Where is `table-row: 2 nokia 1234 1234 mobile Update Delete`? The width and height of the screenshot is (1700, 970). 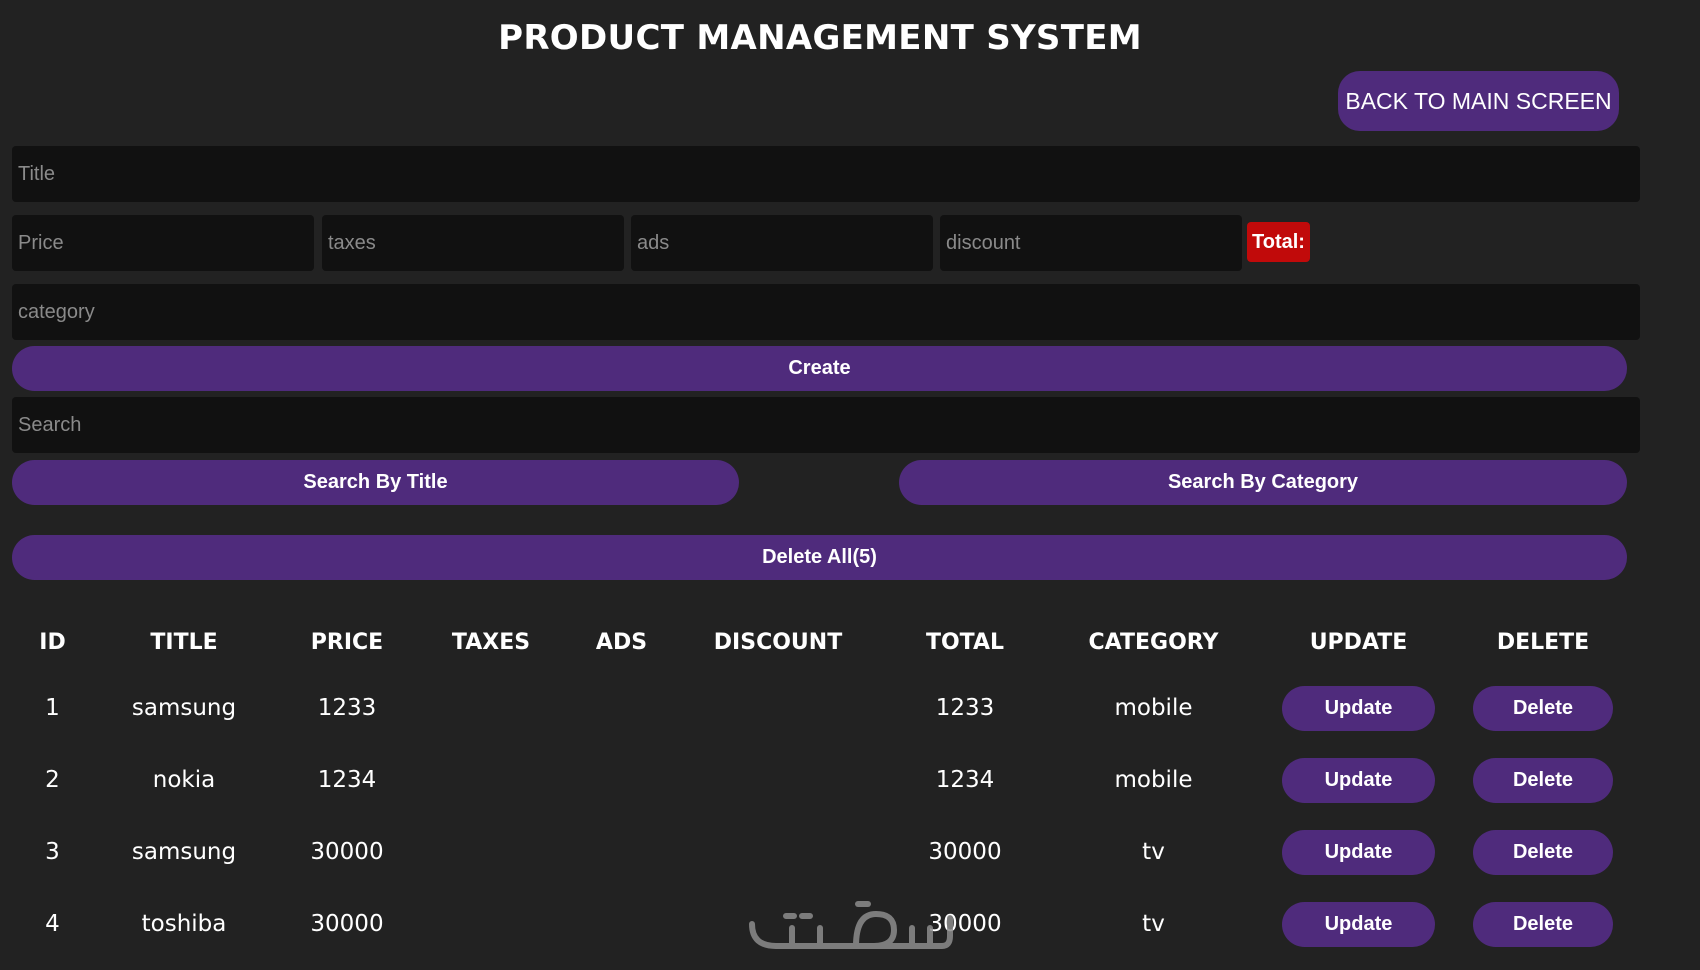
table-row: 2 nokia 1234 1234 mobile Update Delete is located at coordinates (817, 780).